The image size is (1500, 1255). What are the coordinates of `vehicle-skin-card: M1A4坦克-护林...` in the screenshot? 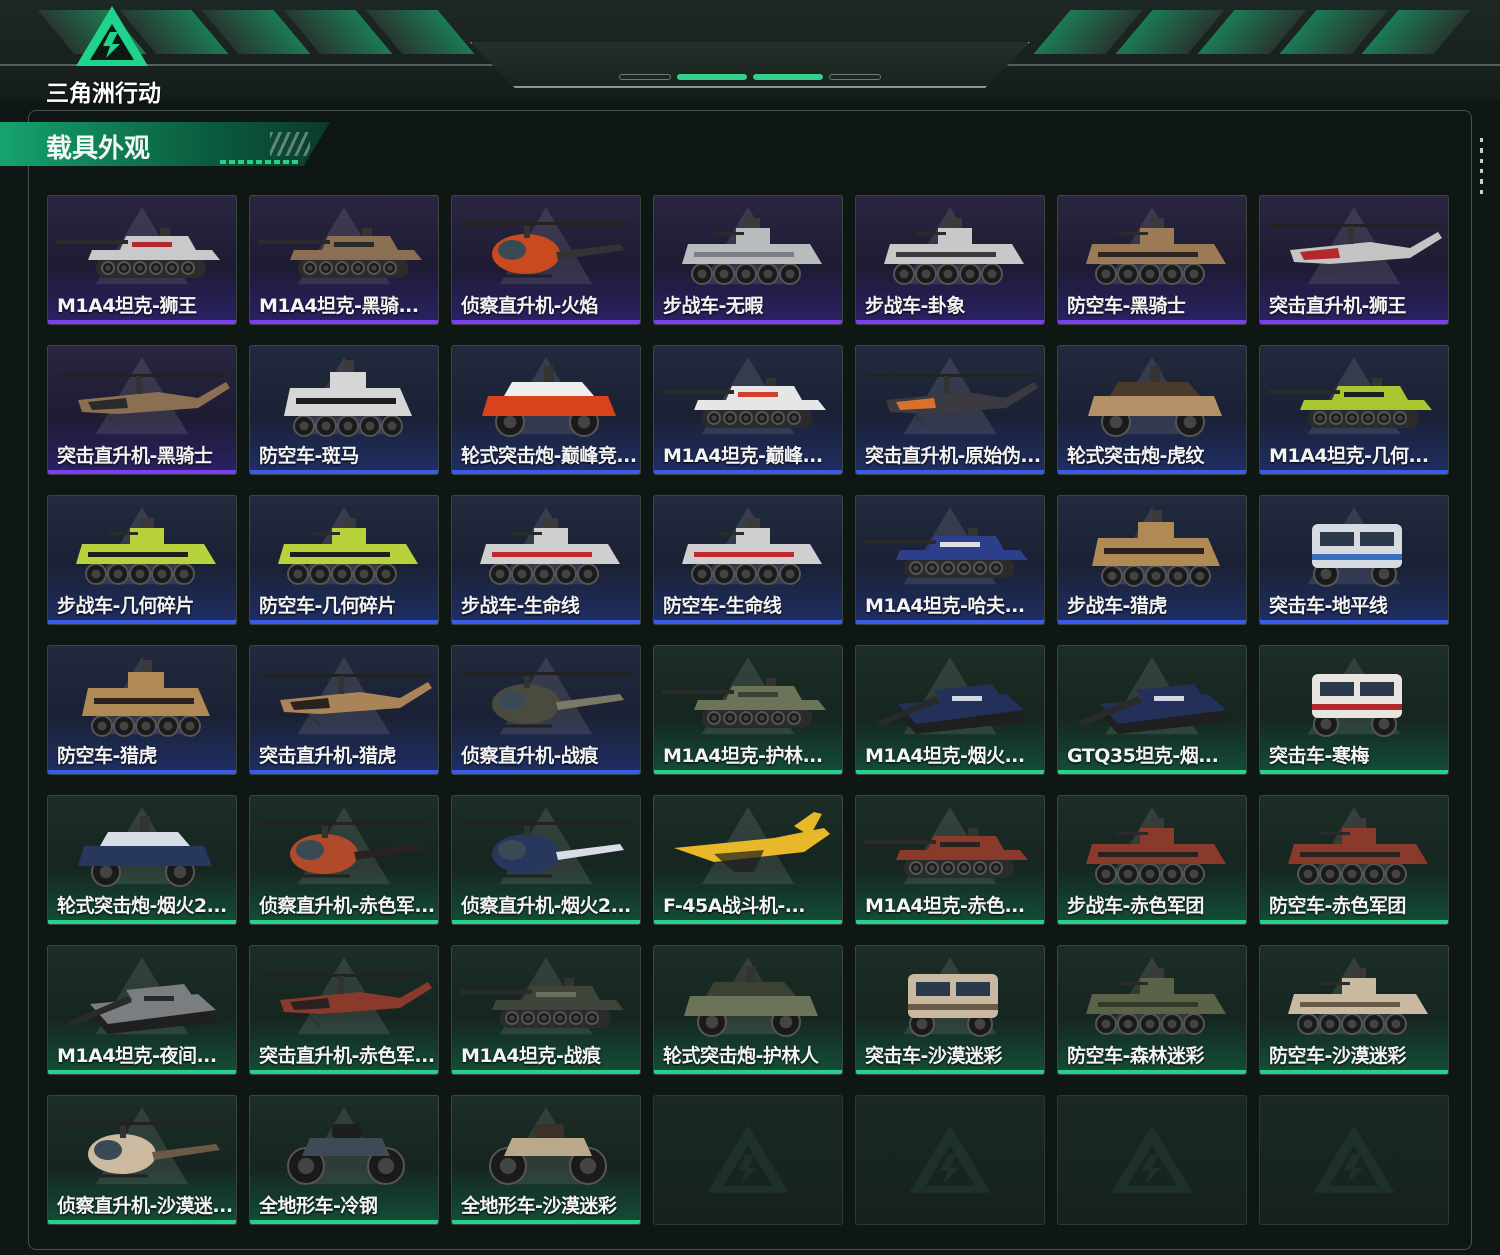 It's located at (748, 710).